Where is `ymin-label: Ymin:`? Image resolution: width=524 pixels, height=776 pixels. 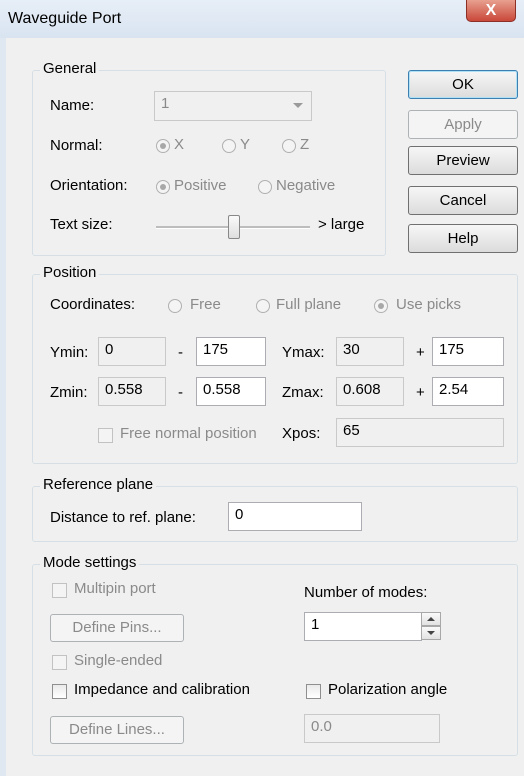 ymin-label: Ymin: is located at coordinates (69, 352).